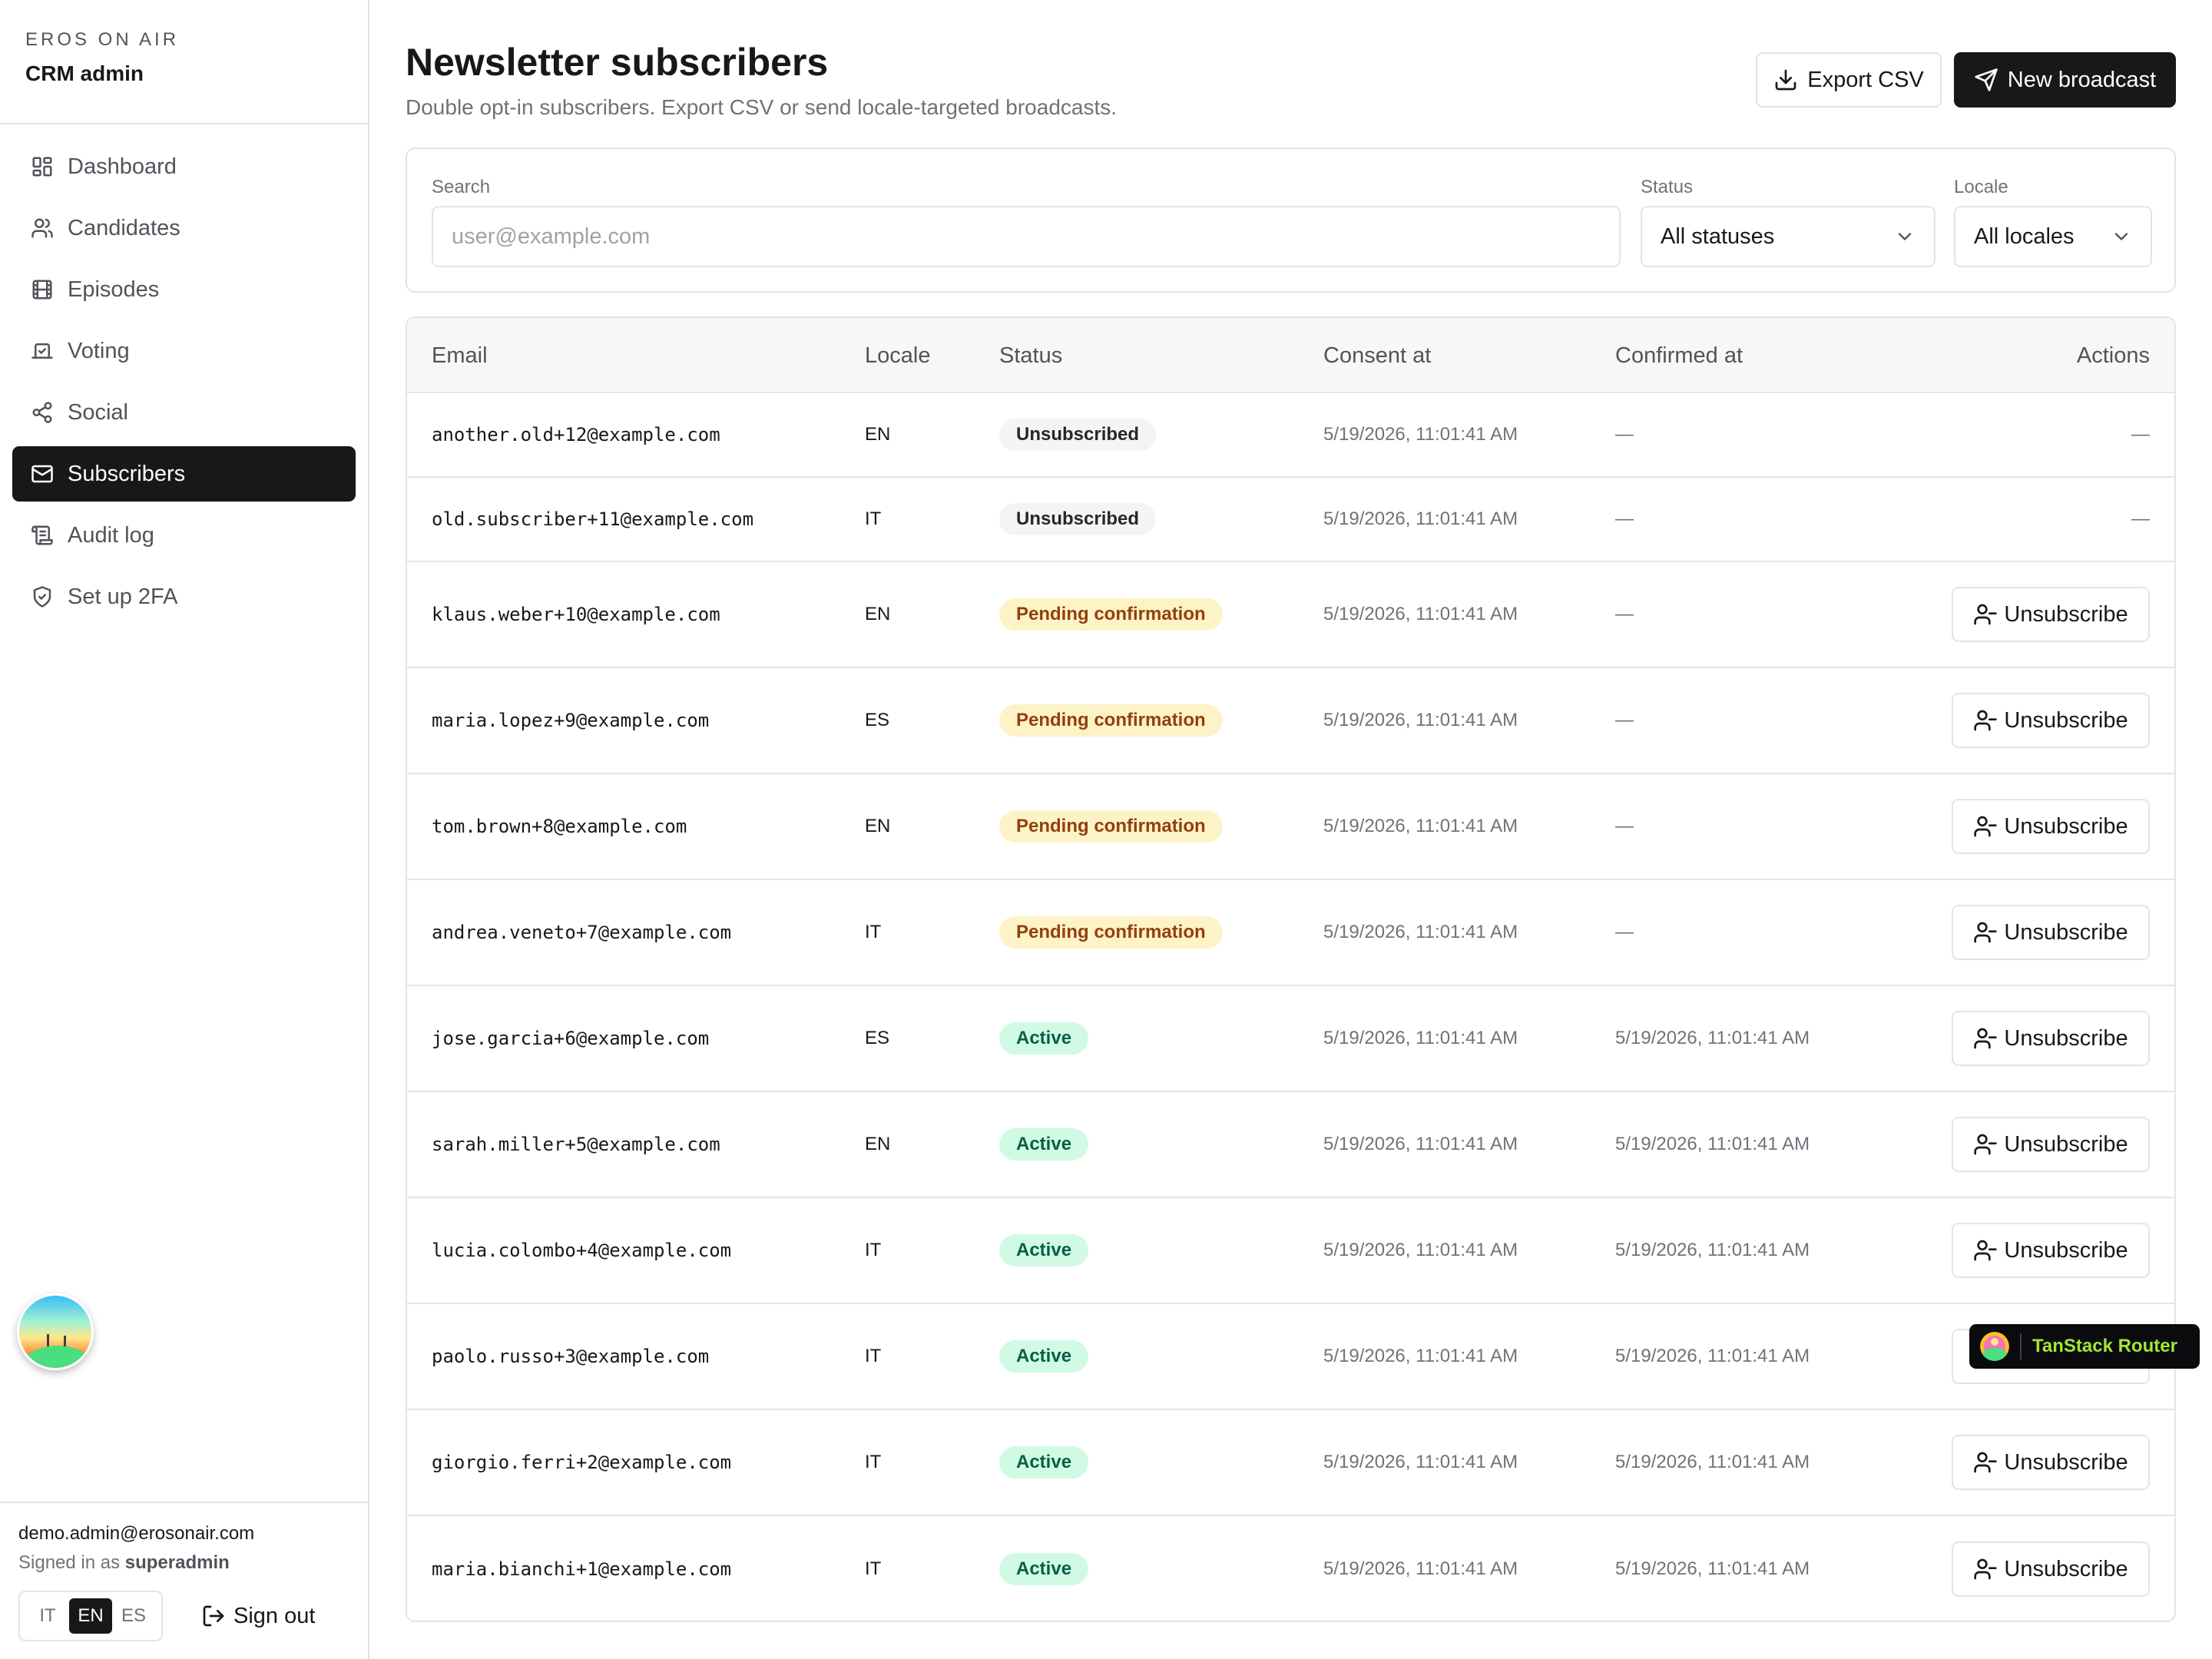  What do you see at coordinates (123, 596) in the screenshot?
I see `sidebar-item-label: Set up 2FA` at bounding box center [123, 596].